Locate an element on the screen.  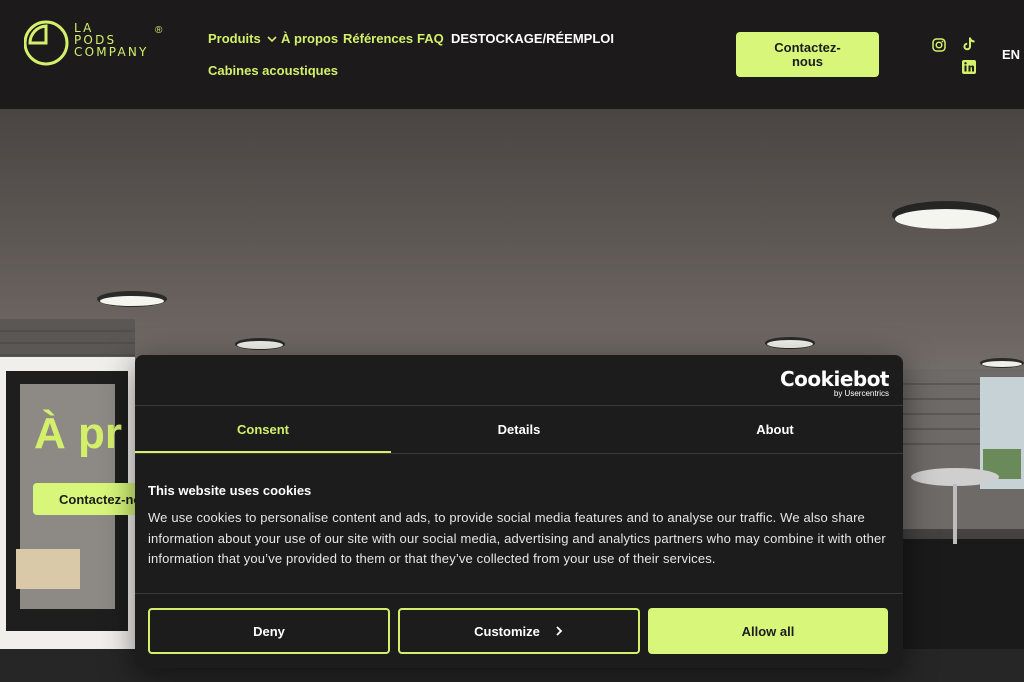
chevron-down-icon is located at coordinates (272, 39).